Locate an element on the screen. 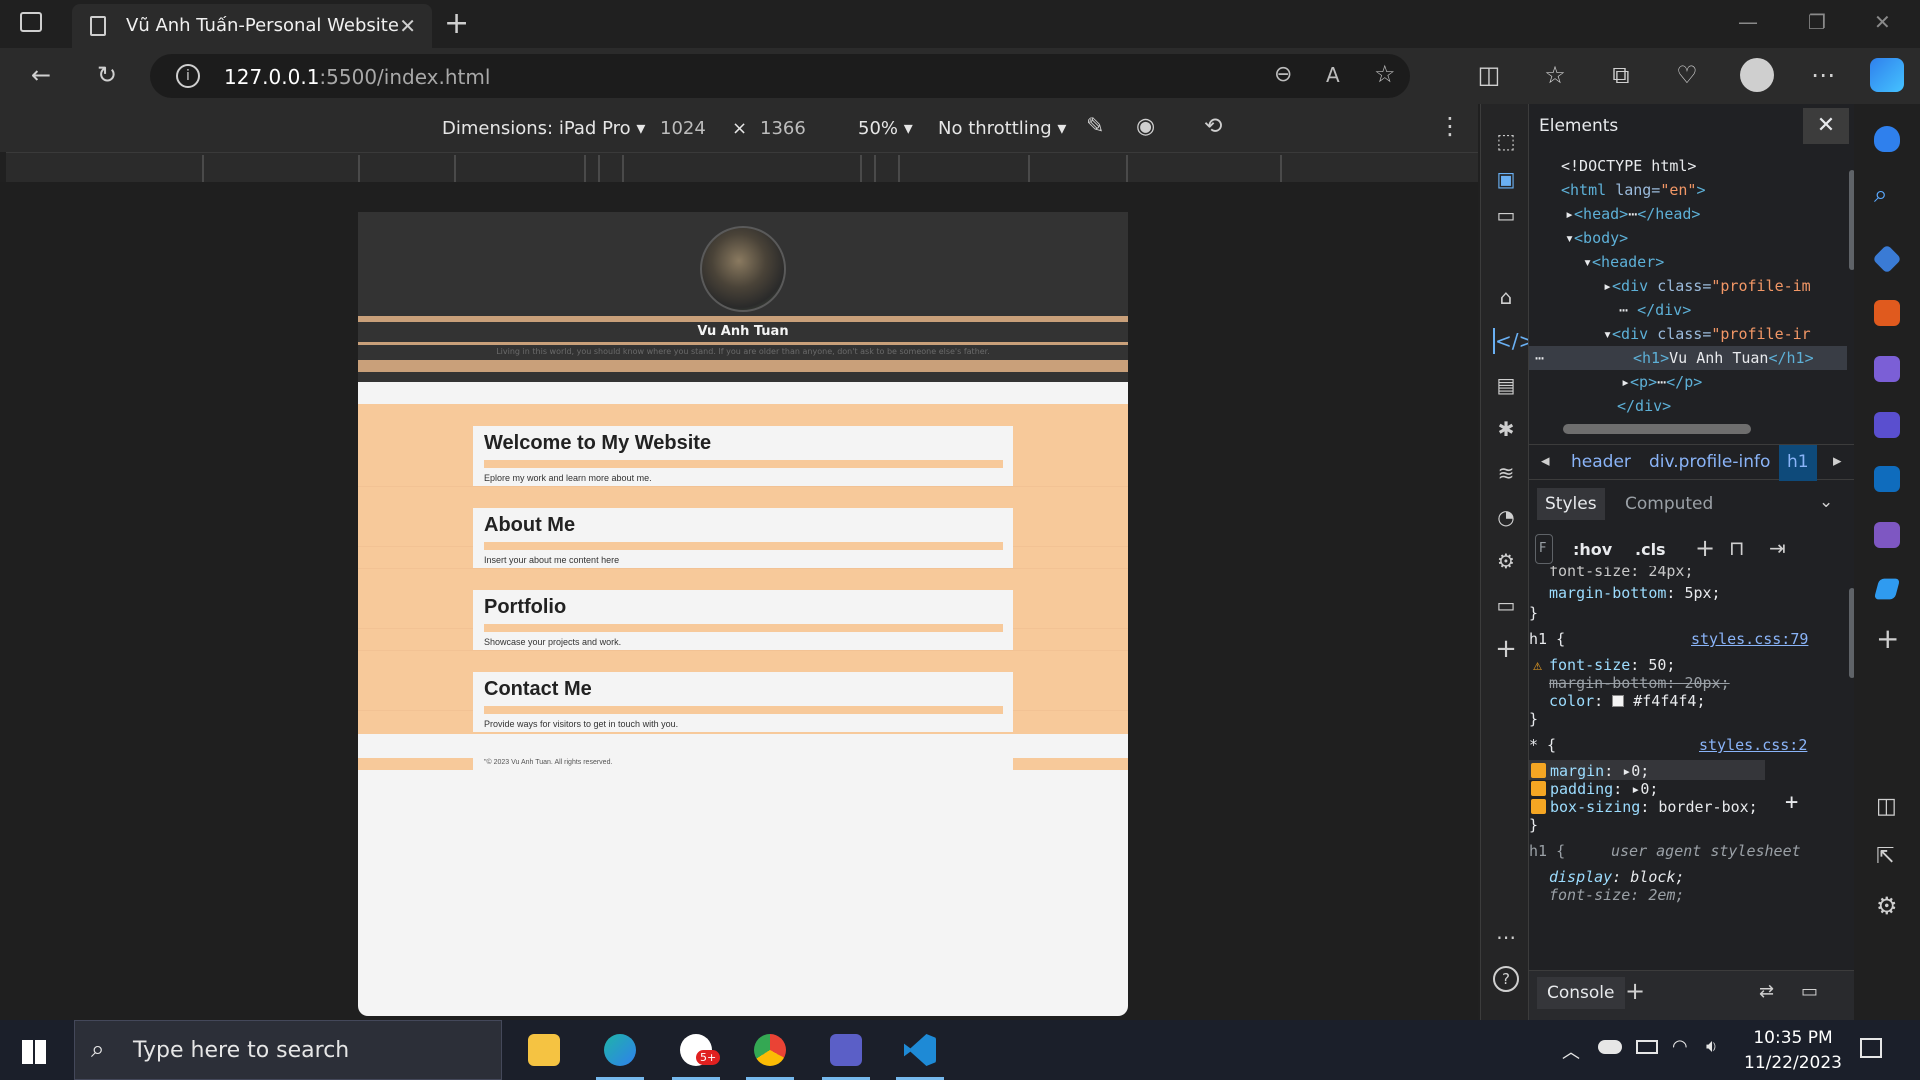 This screenshot has height=1080, width=1920. telegram-send-icon is located at coordinates (1887, 589).